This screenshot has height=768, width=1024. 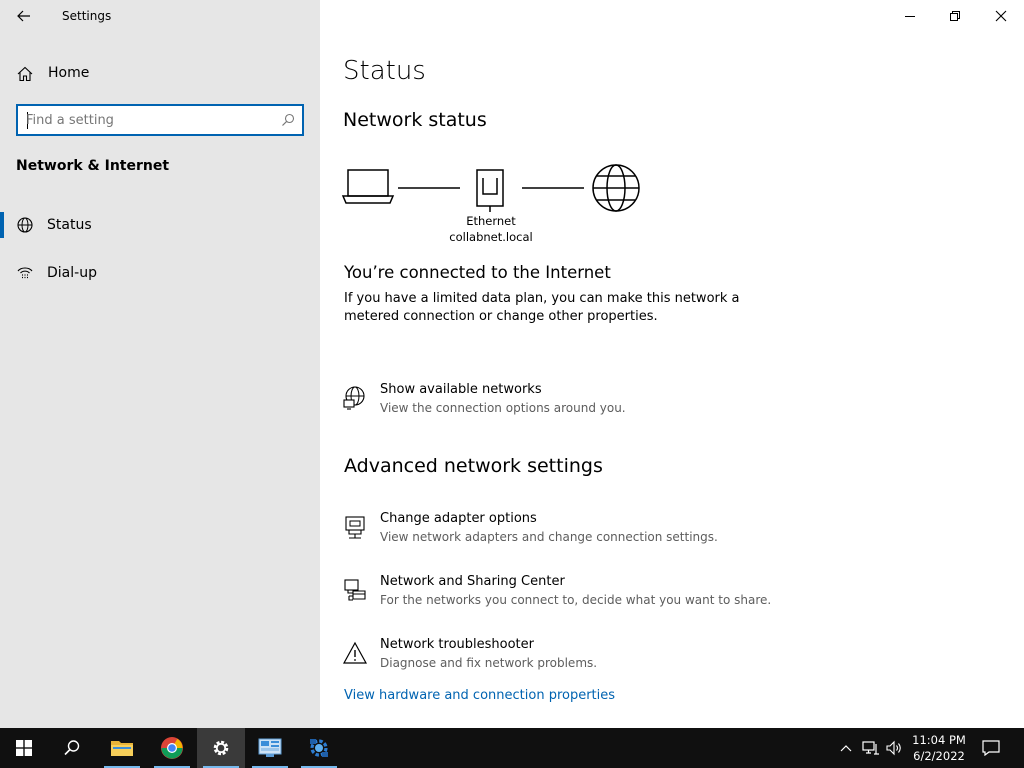 I want to click on dial-up-icon, so click(x=25, y=273).